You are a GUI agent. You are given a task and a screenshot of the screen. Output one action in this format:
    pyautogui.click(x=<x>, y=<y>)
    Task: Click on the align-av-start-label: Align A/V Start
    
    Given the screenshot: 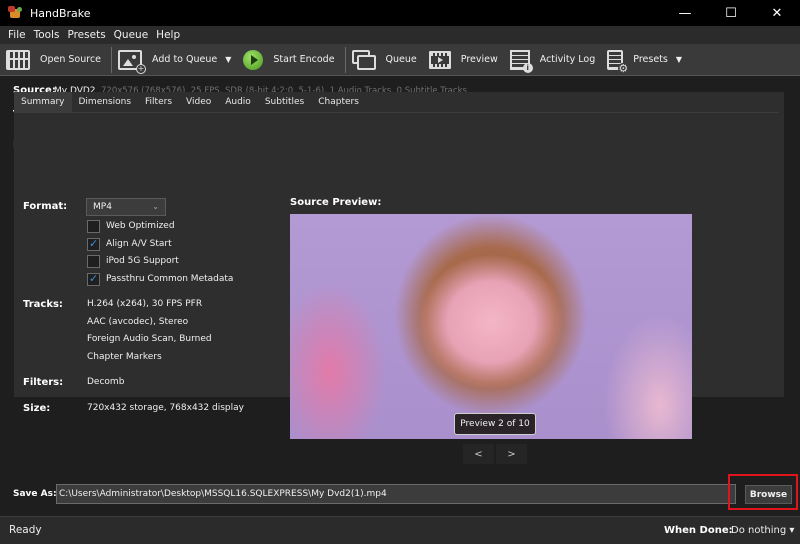 What is the action you would take?
    pyautogui.click(x=139, y=244)
    